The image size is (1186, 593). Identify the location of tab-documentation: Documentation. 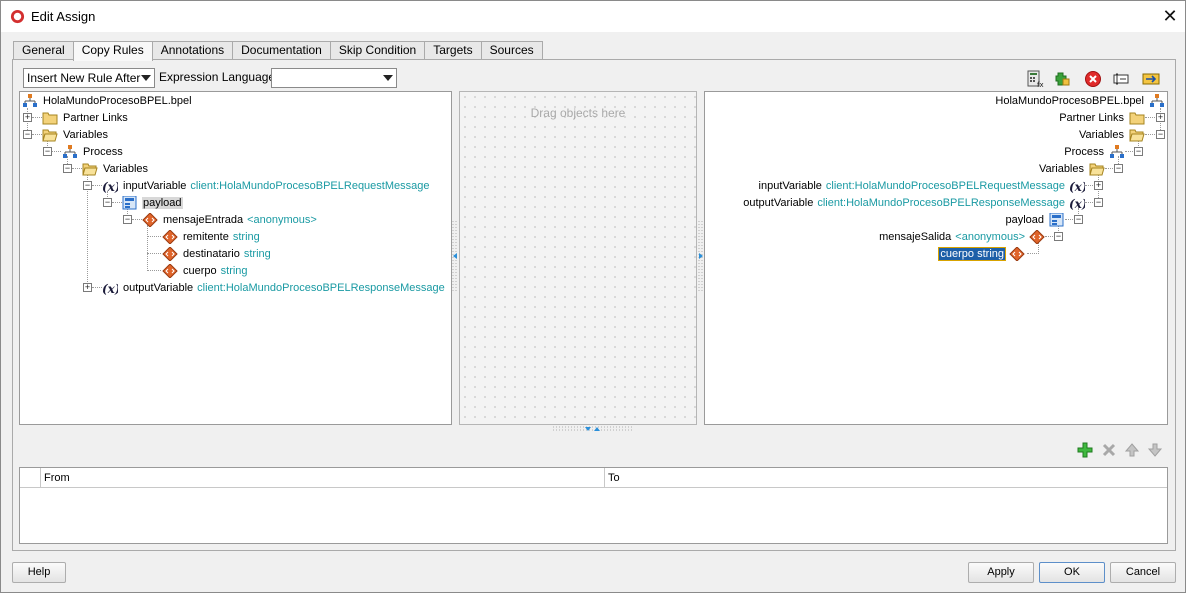
(281, 50).